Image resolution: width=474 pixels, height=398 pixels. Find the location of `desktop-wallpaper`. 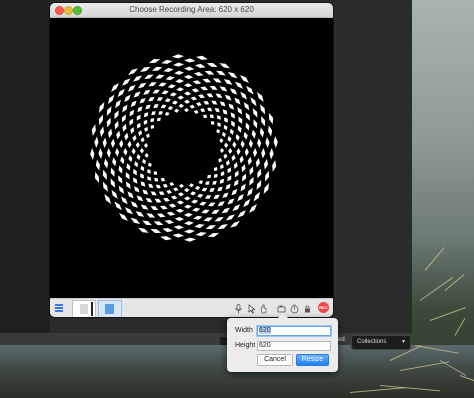

desktop-wallpaper is located at coordinates (443, 199).